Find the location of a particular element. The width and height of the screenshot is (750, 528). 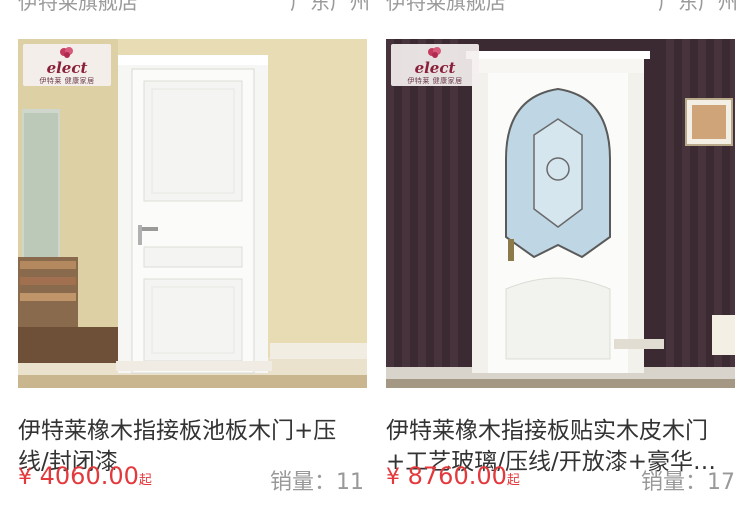

product-price: ¥ 8760.00起 is located at coordinates (453, 476).